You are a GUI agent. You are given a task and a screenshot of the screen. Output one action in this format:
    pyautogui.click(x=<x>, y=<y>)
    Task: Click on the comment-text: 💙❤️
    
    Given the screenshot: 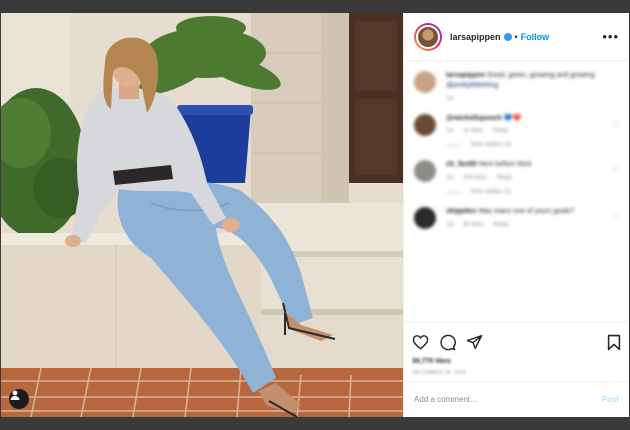 What is the action you would take?
    pyautogui.click(x=512, y=118)
    